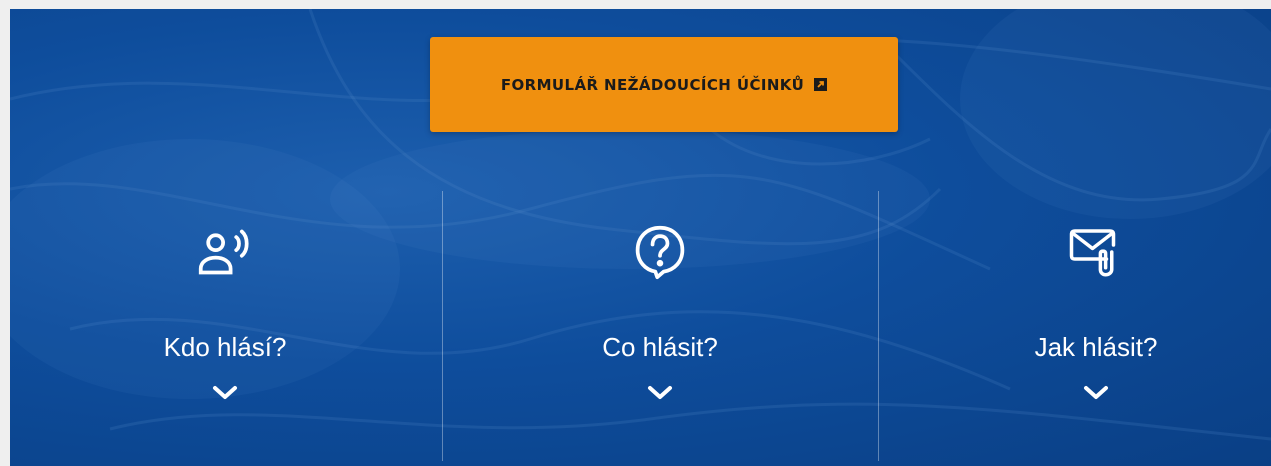 Image resolution: width=1271 pixels, height=466 pixels. What do you see at coordinates (225, 252) in the screenshot?
I see `person-speaking-icon` at bounding box center [225, 252].